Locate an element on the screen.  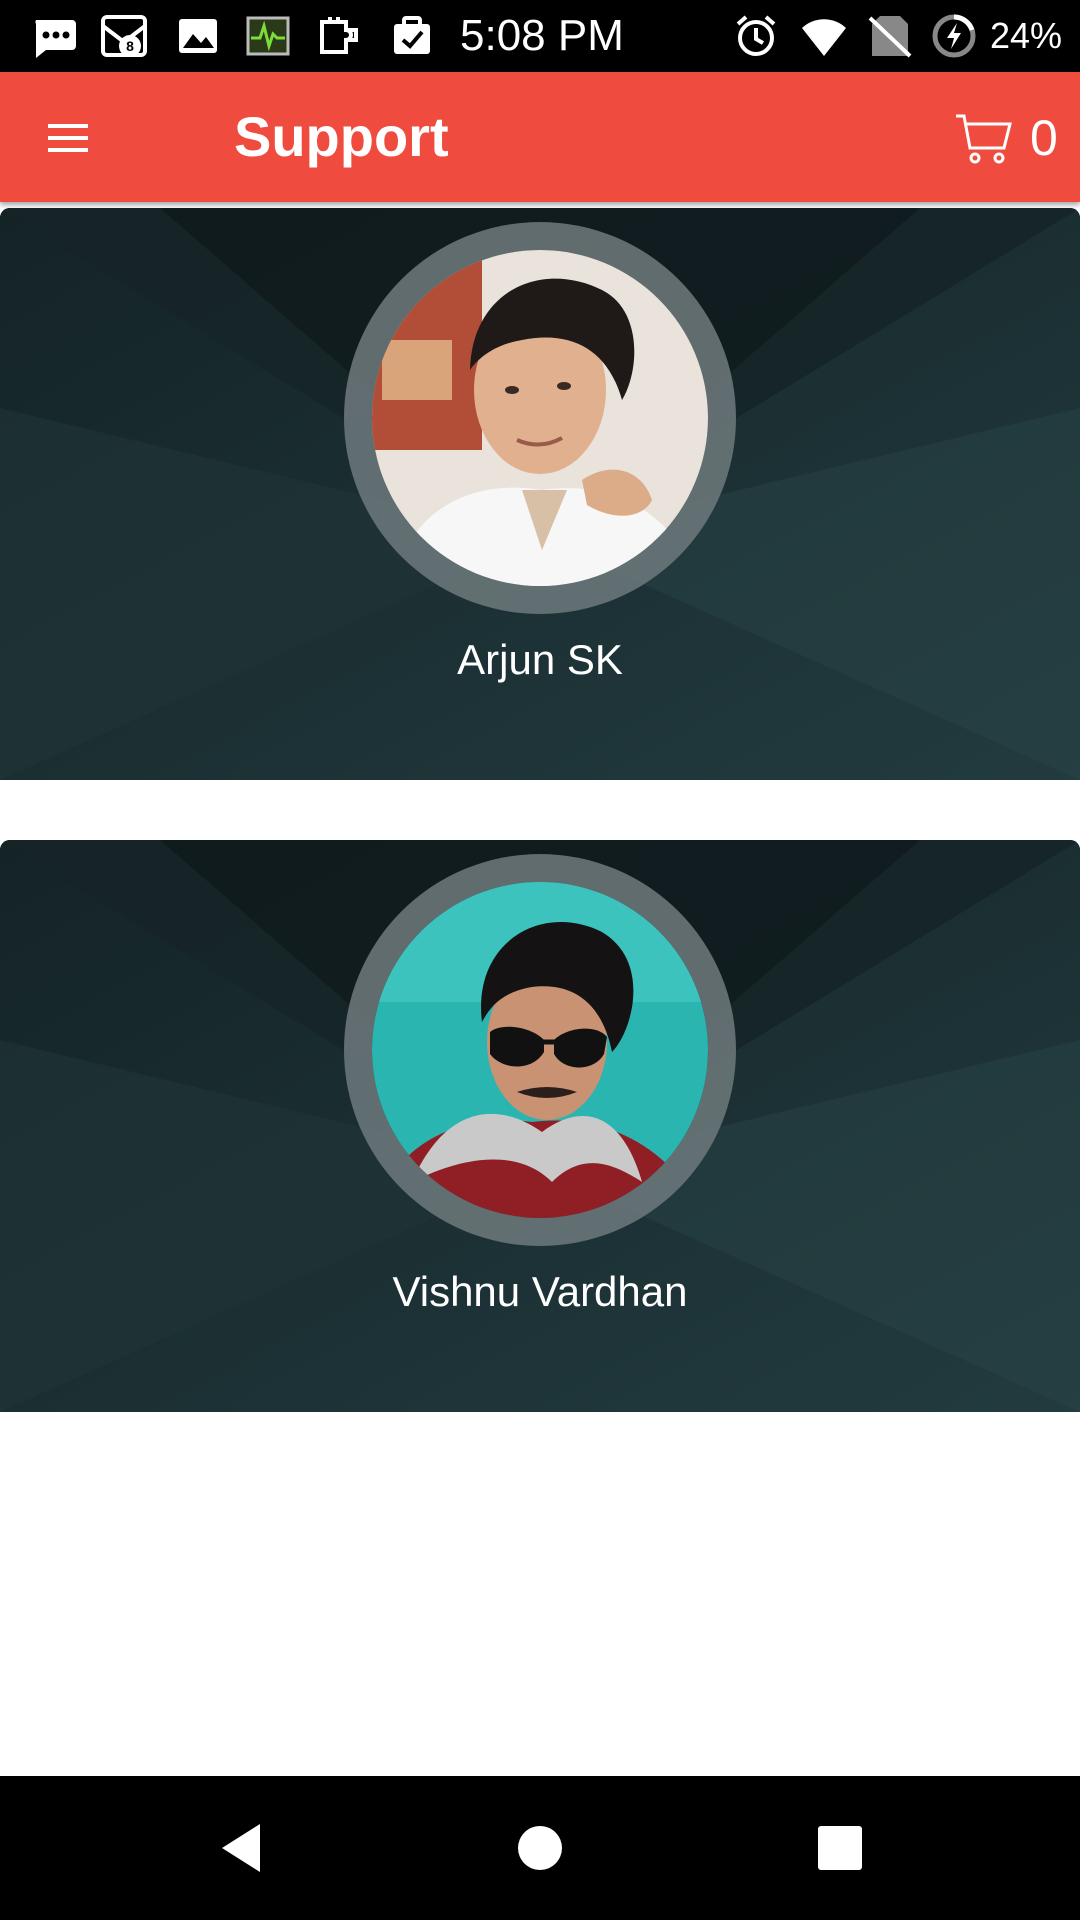
avatar-photo-man-sunglasses is located at coordinates (540, 1050).